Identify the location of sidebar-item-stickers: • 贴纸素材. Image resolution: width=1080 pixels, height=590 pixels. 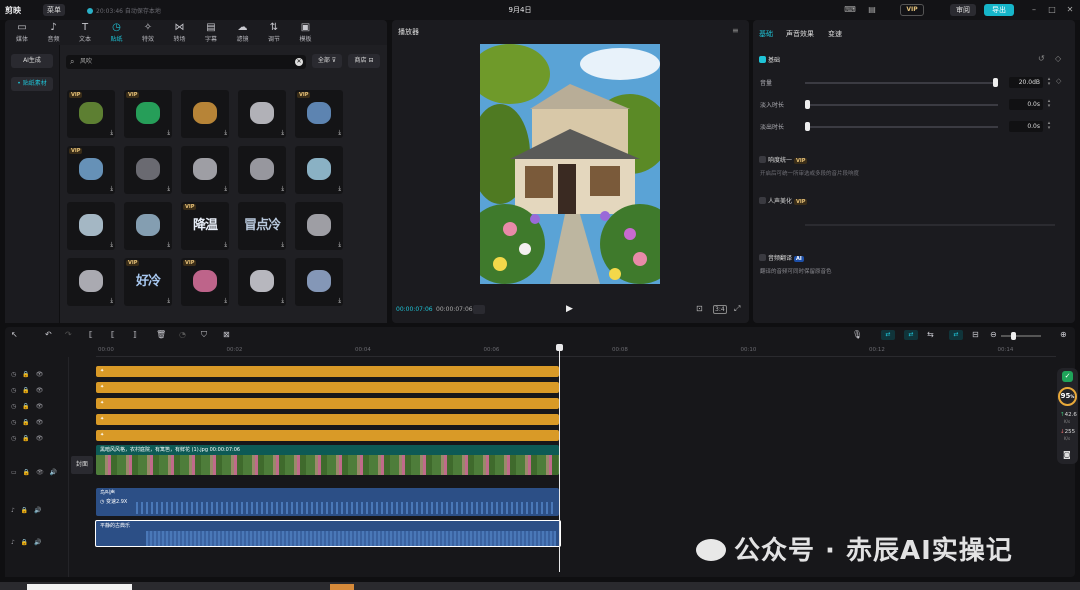
(32, 84).